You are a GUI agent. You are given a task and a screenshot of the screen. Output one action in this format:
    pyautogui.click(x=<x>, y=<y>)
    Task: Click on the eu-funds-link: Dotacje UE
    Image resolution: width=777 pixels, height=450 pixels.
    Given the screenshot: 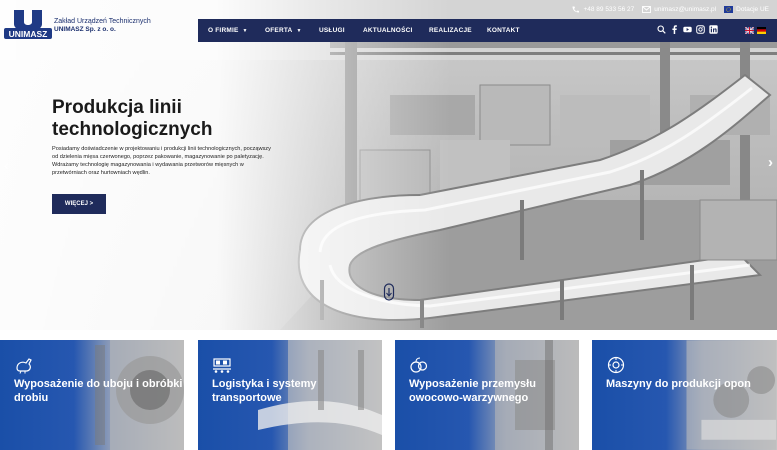 What is the action you would take?
    pyautogui.click(x=746, y=9)
    